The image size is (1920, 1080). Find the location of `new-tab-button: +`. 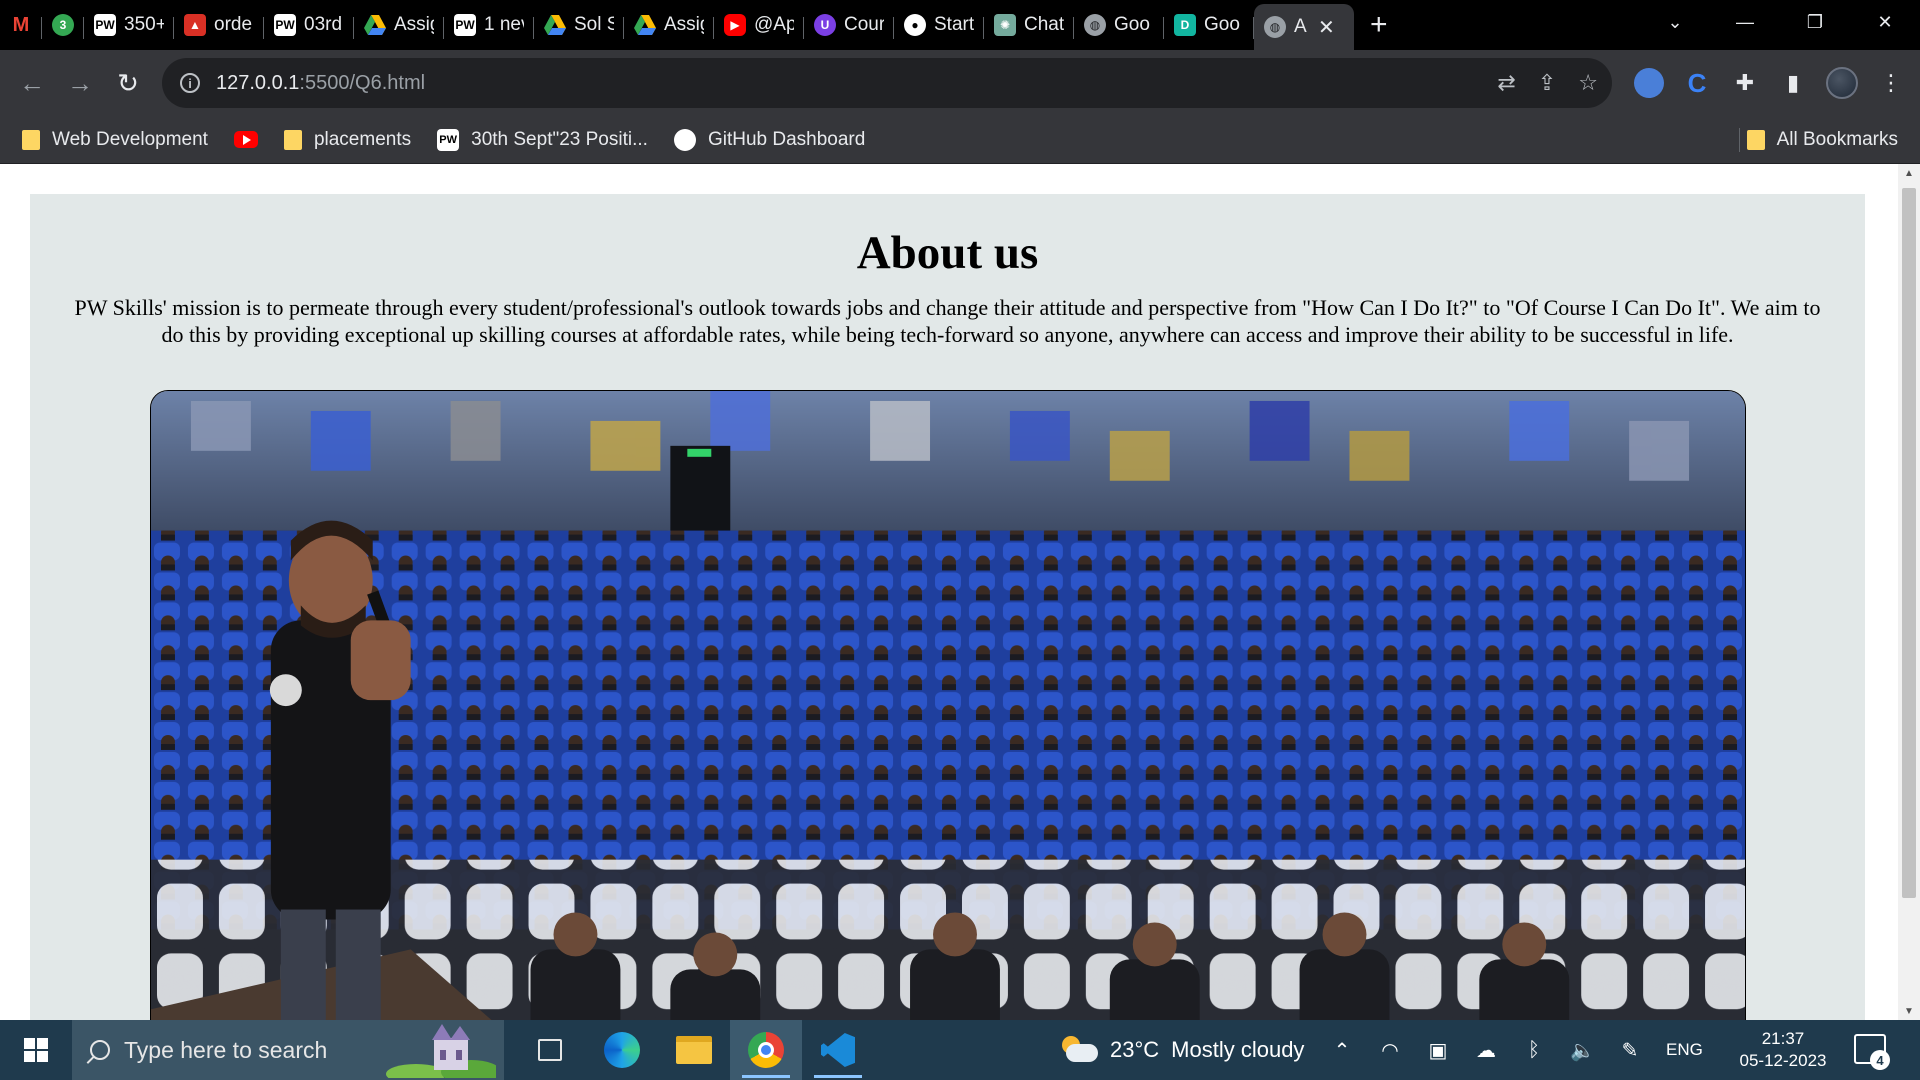

new-tab-button: + is located at coordinates (1379, 25).